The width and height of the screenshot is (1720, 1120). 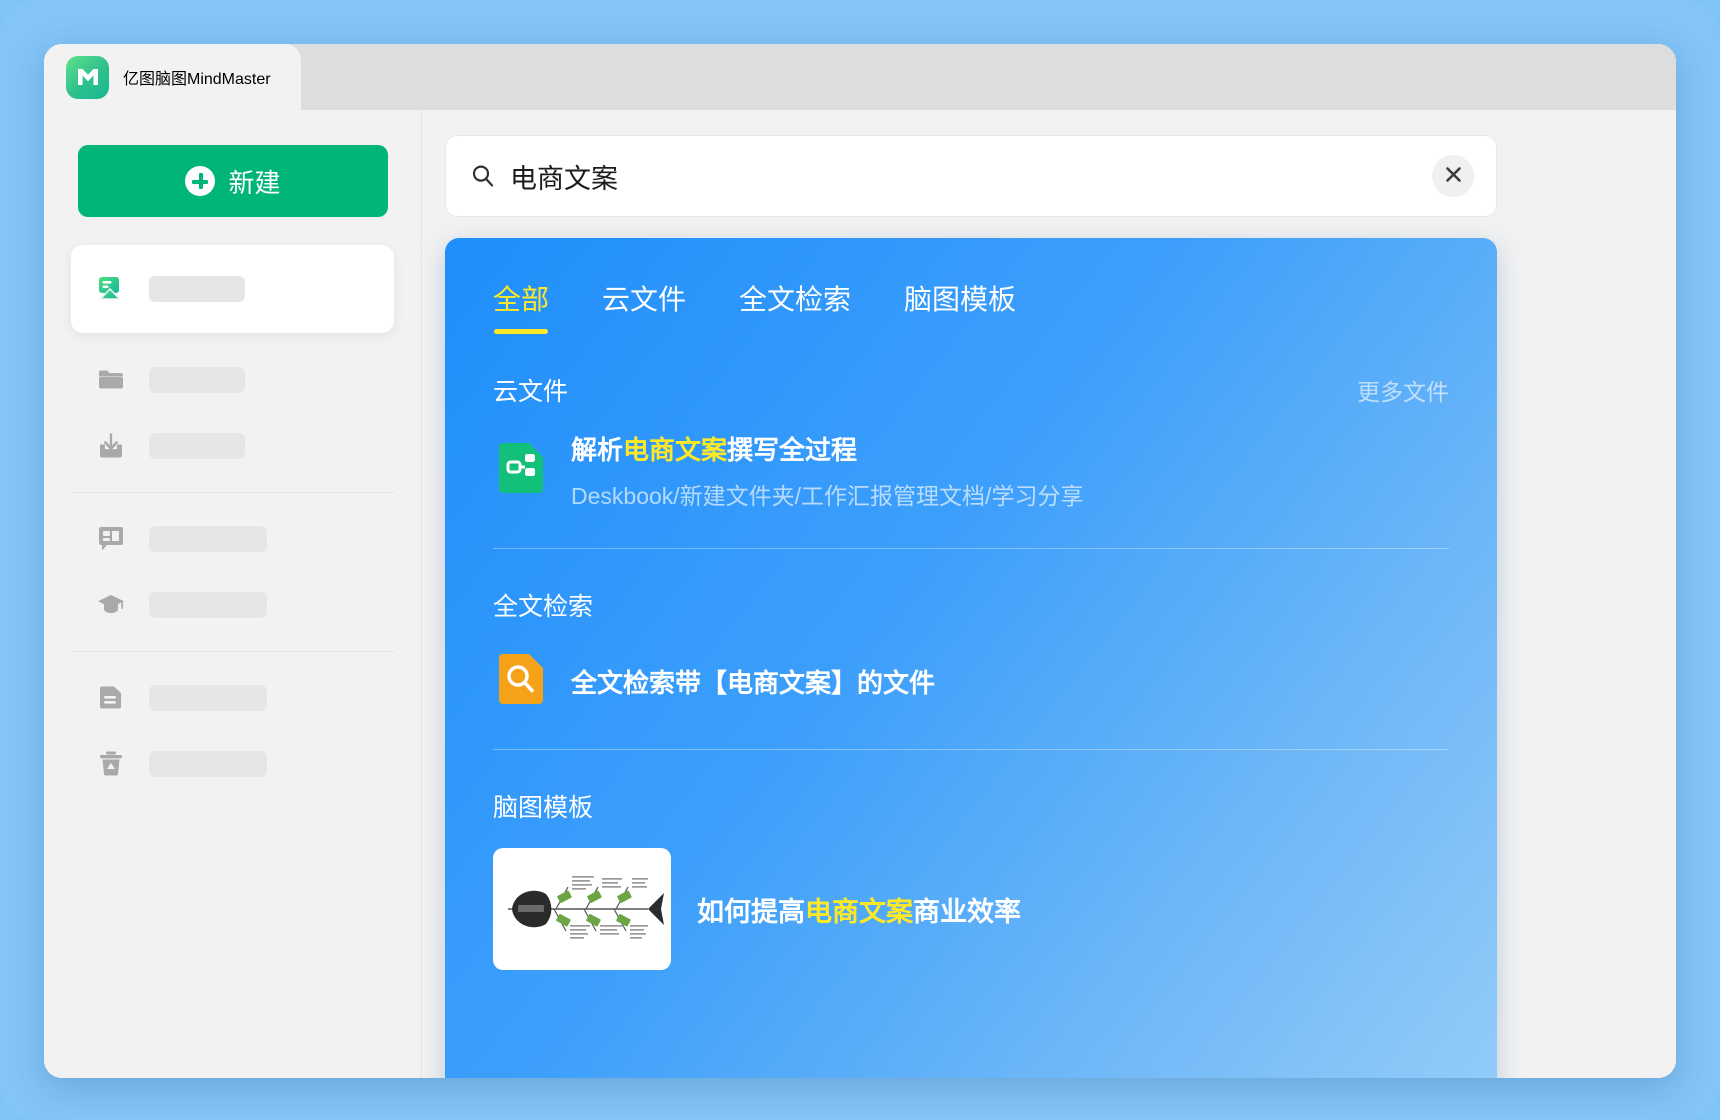 I want to click on search-bar, so click(x=971, y=176).